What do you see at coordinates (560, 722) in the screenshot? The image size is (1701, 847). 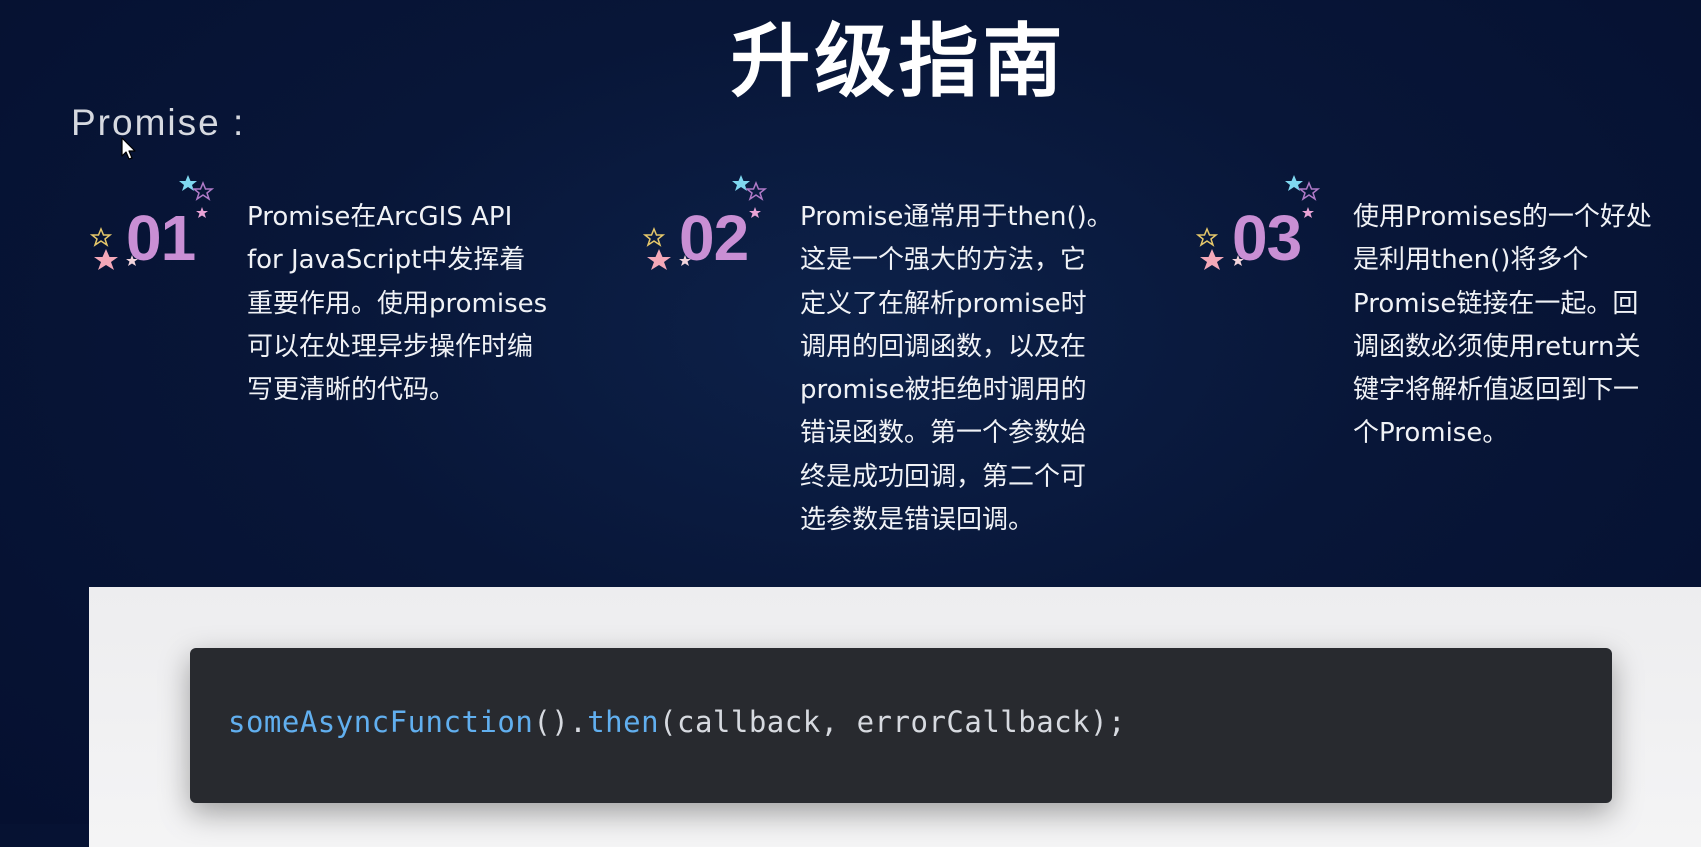 I see `code-call-parens: ().` at bounding box center [560, 722].